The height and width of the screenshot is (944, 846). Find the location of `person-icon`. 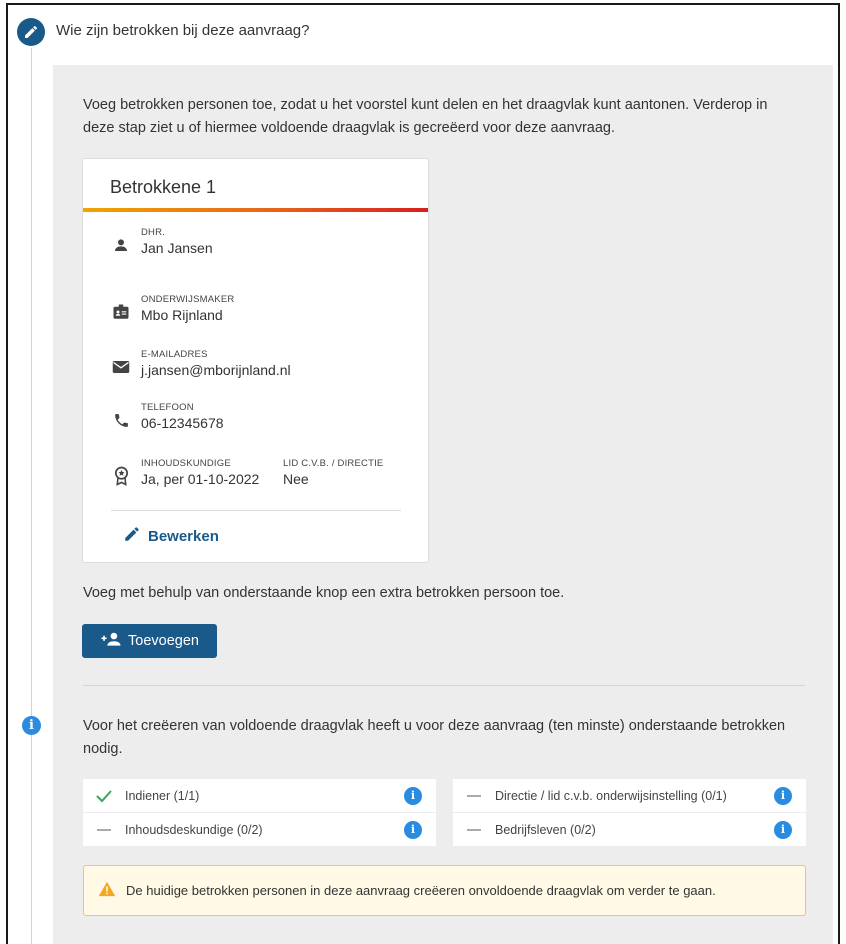

person-icon is located at coordinates (121, 245).